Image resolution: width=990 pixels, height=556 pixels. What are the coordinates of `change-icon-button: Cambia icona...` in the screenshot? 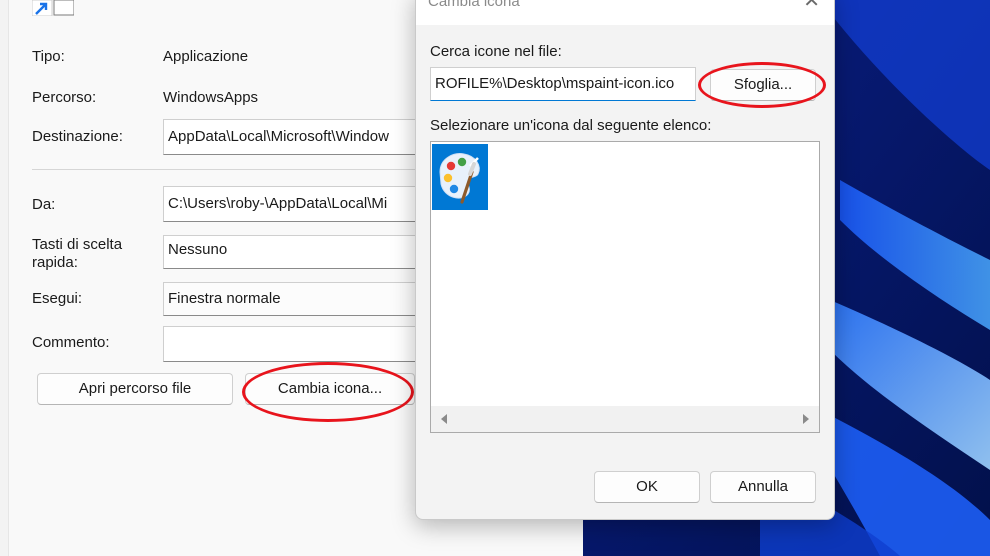 It's located at (330, 389).